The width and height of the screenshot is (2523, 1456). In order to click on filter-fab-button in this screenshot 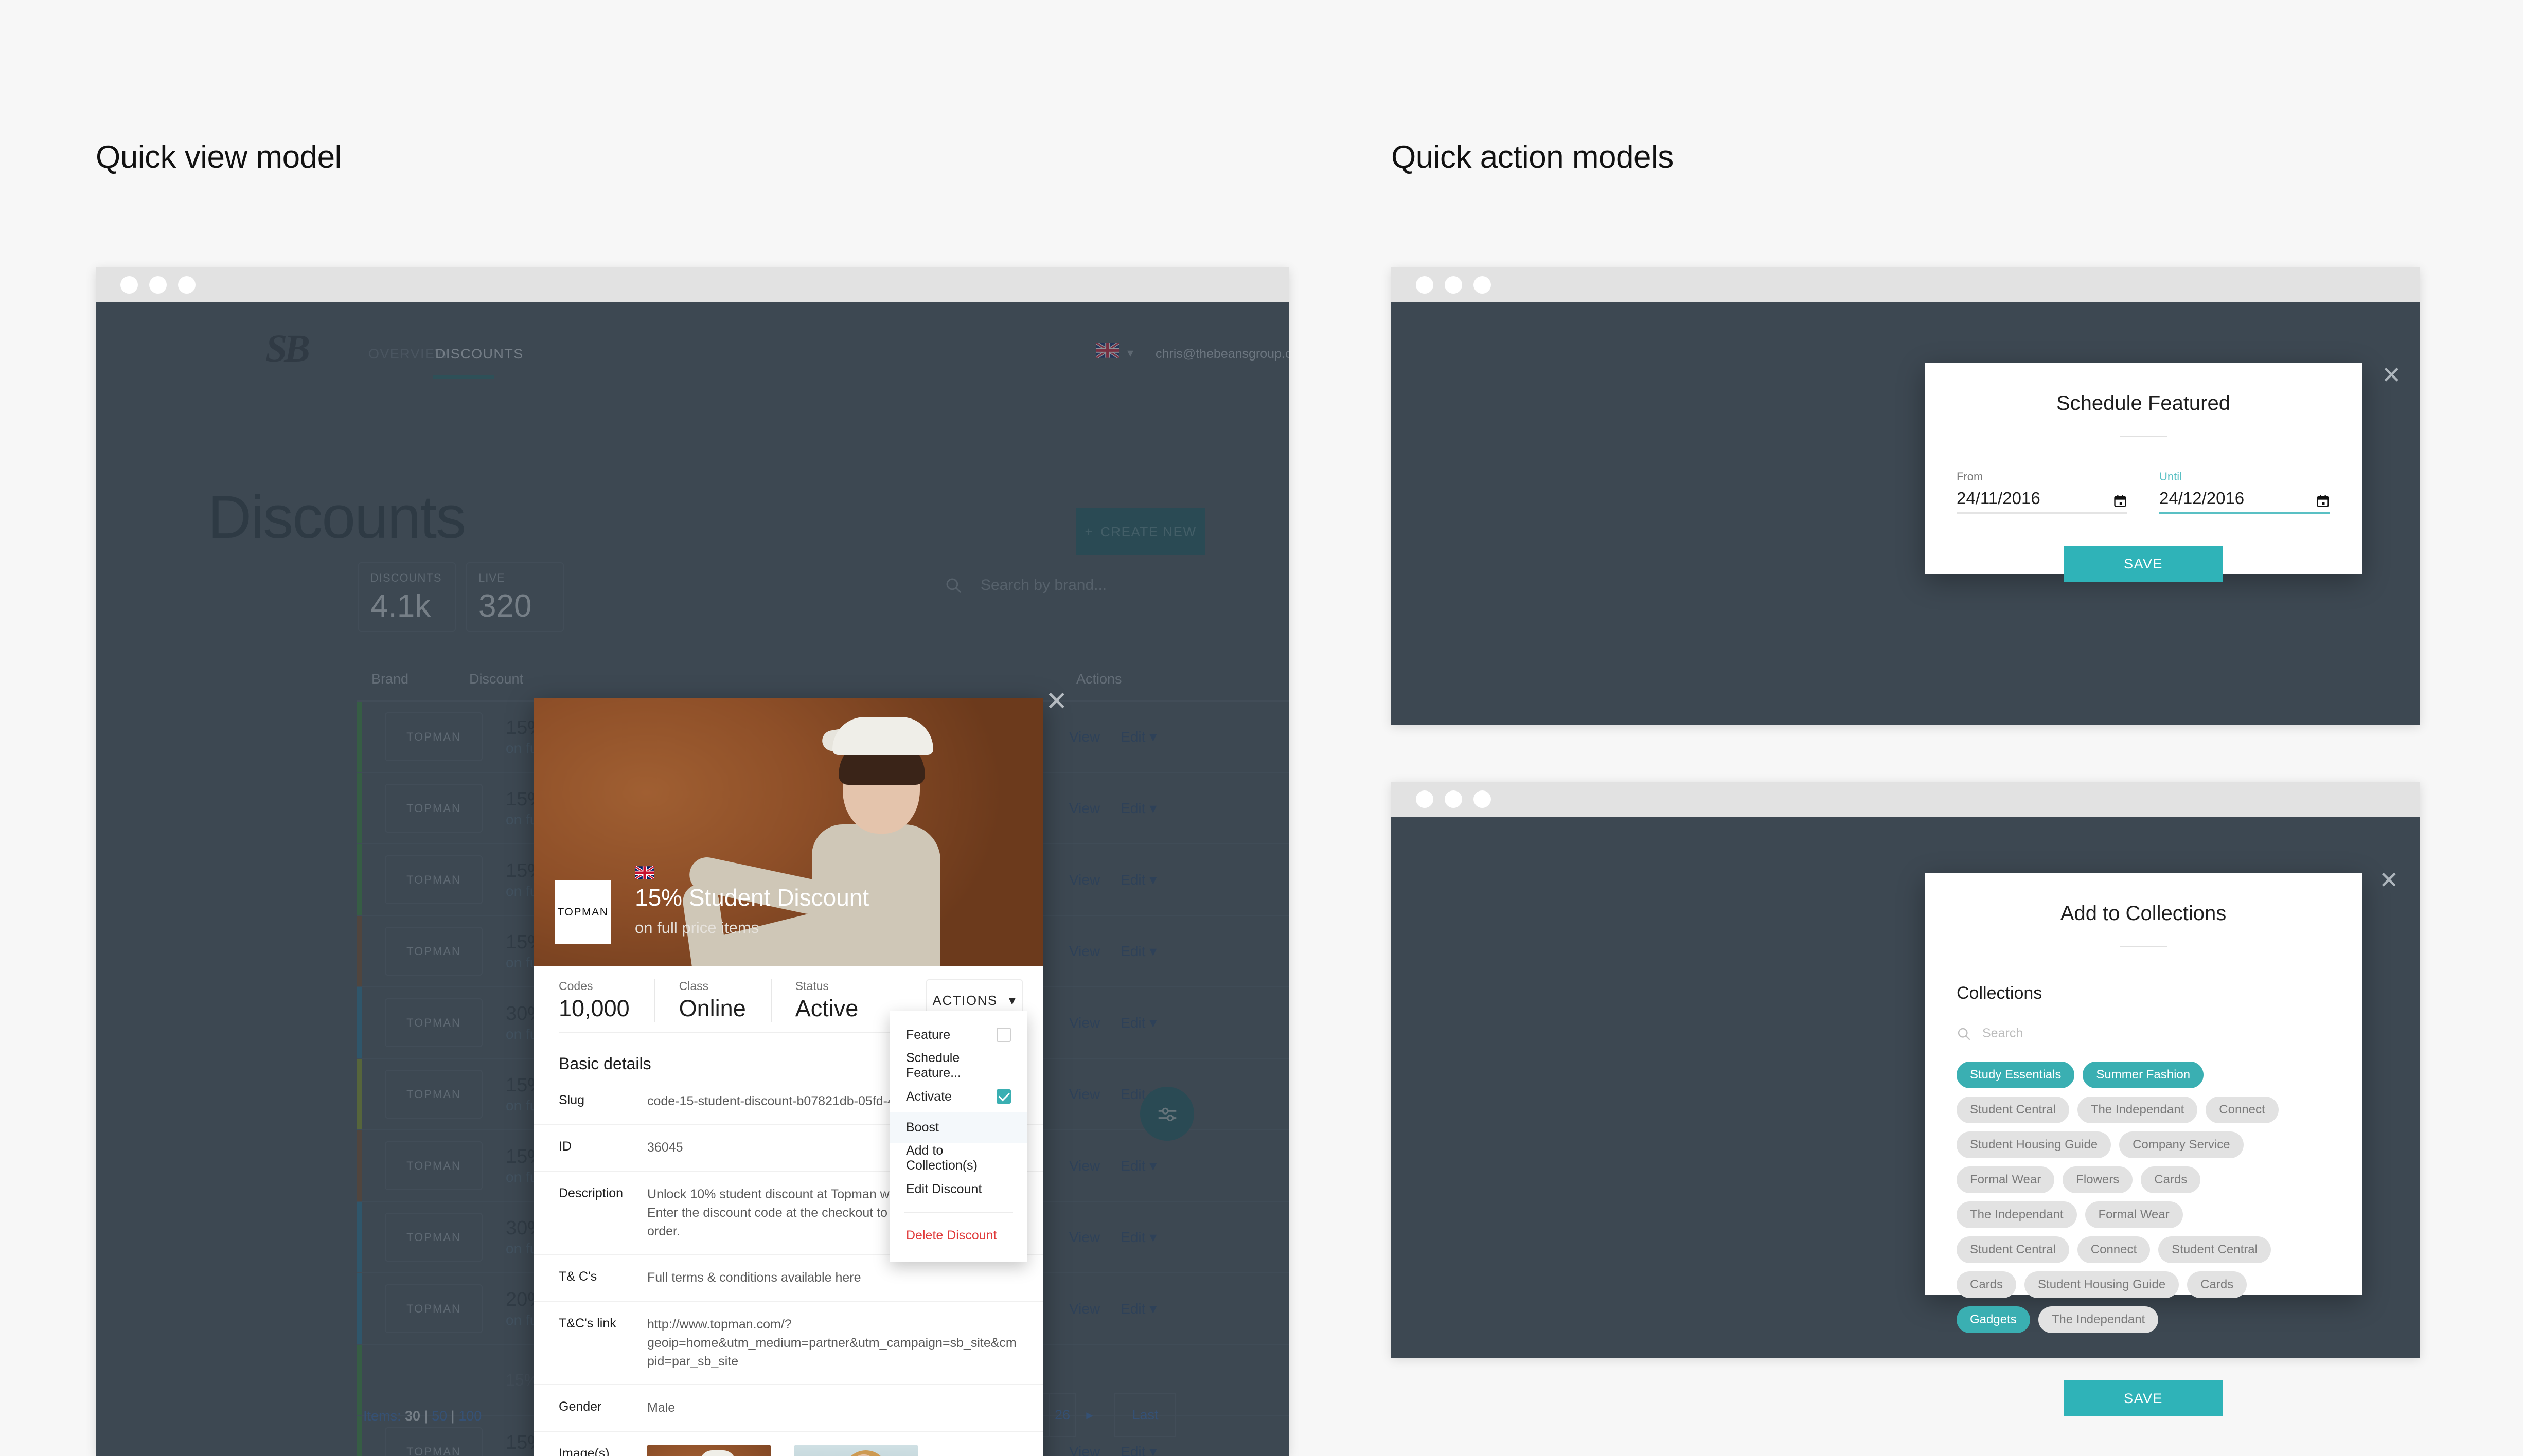, I will do `click(1167, 1114)`.